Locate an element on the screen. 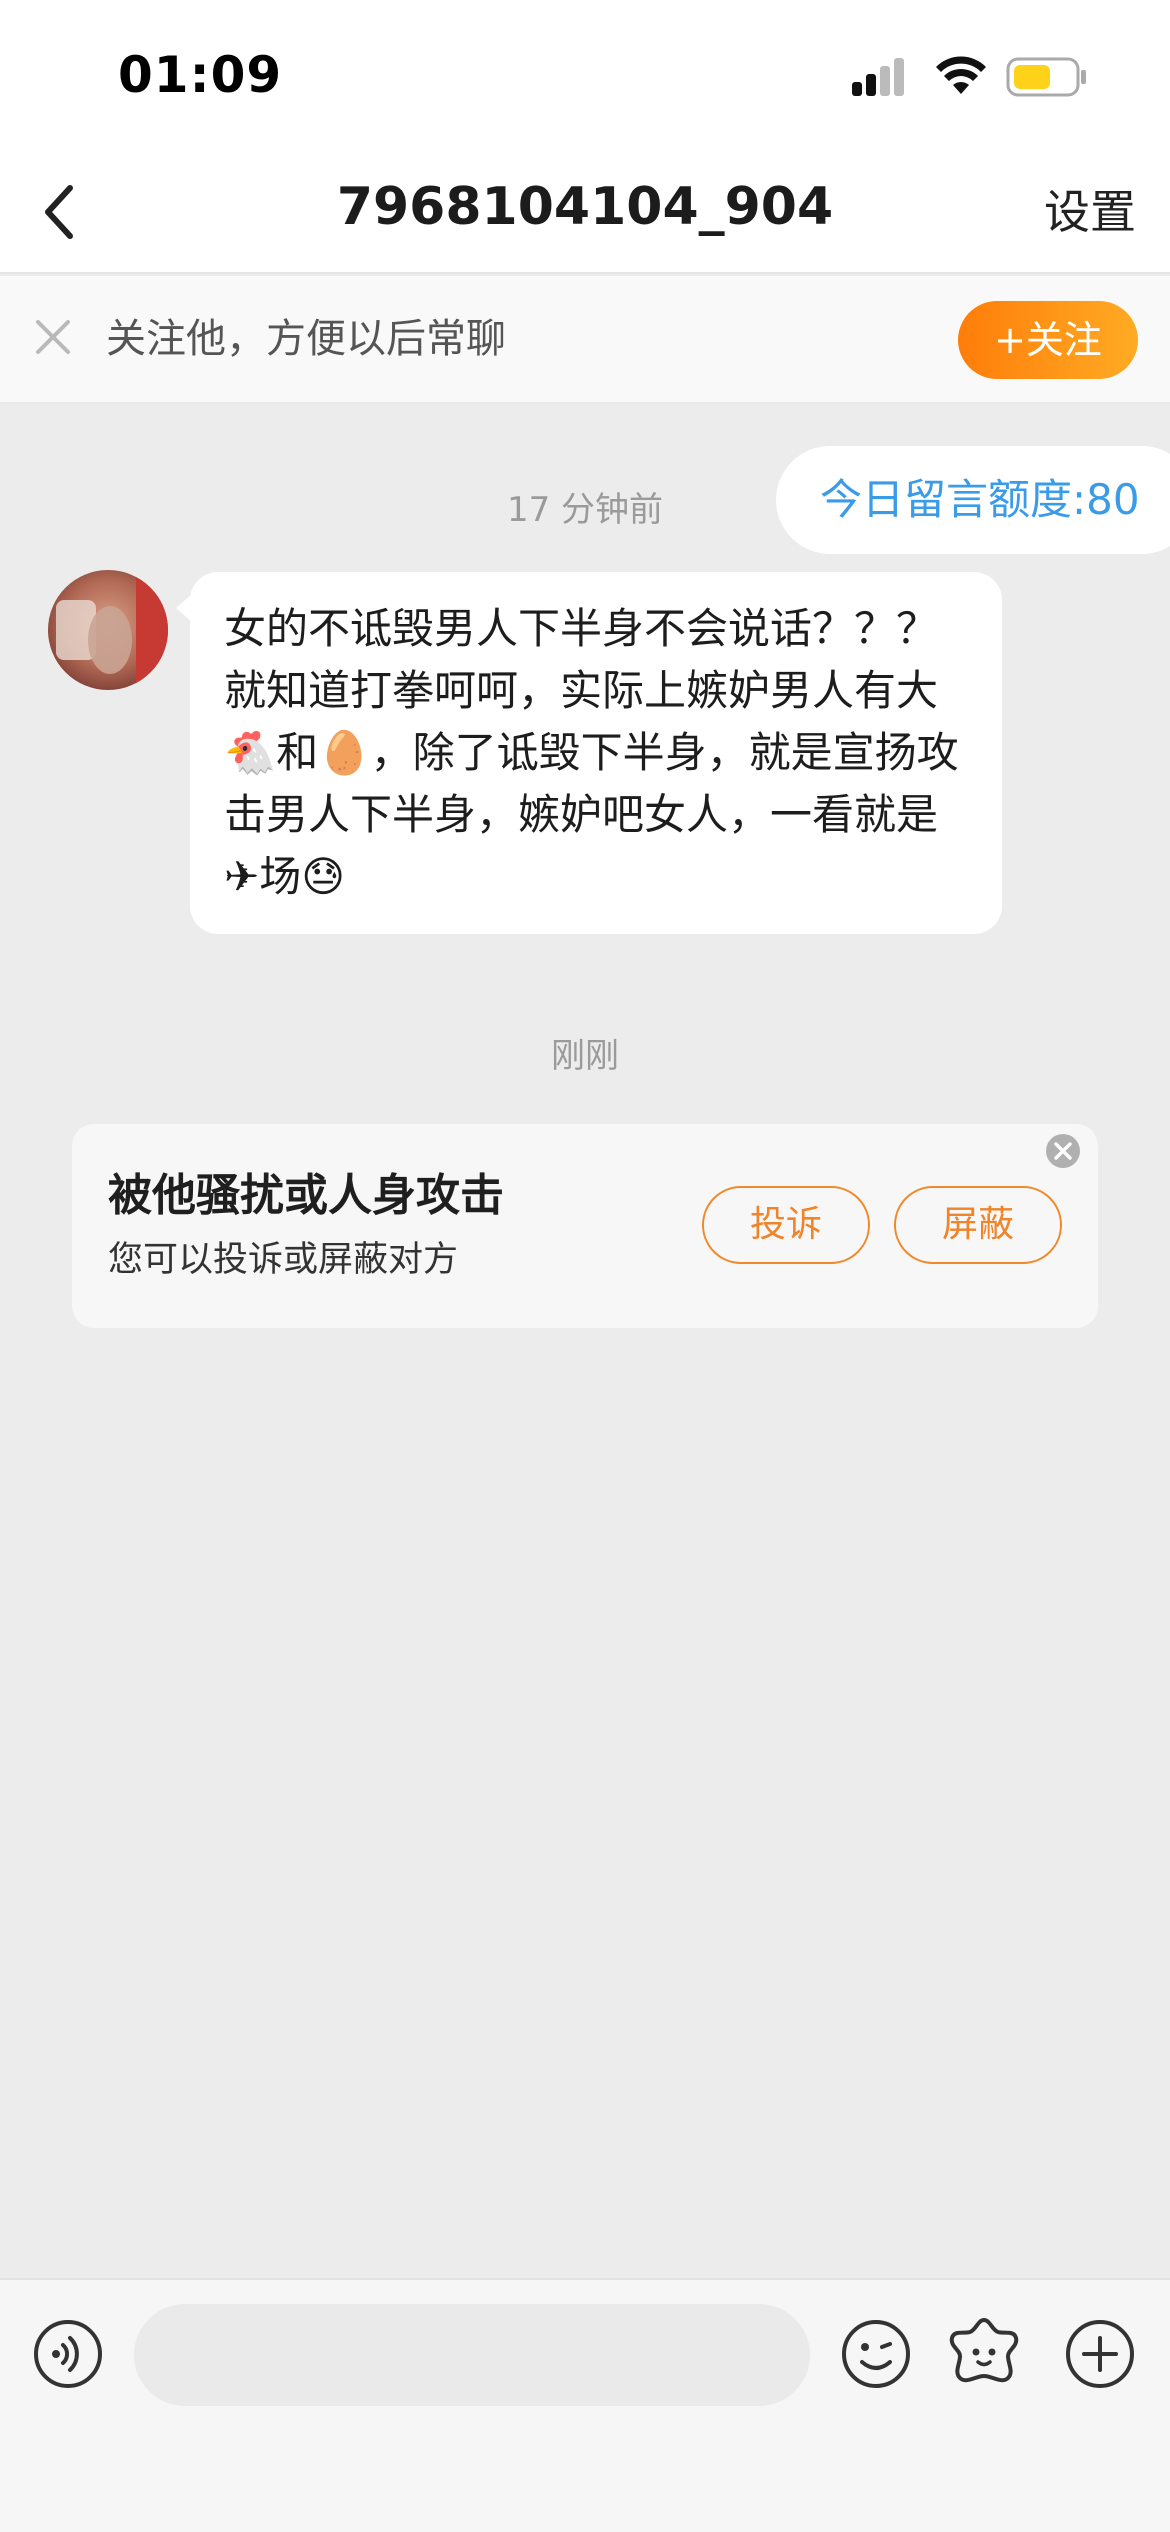 Image resolution: width=1170 pixels, height=2532 pixels. sticker-icon is located at coordinates (984, 2352).